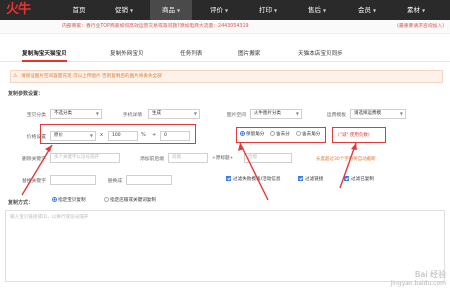 This screenshot has width=450, height=292. I want to click on arrow-head-left, so click(48, 148).